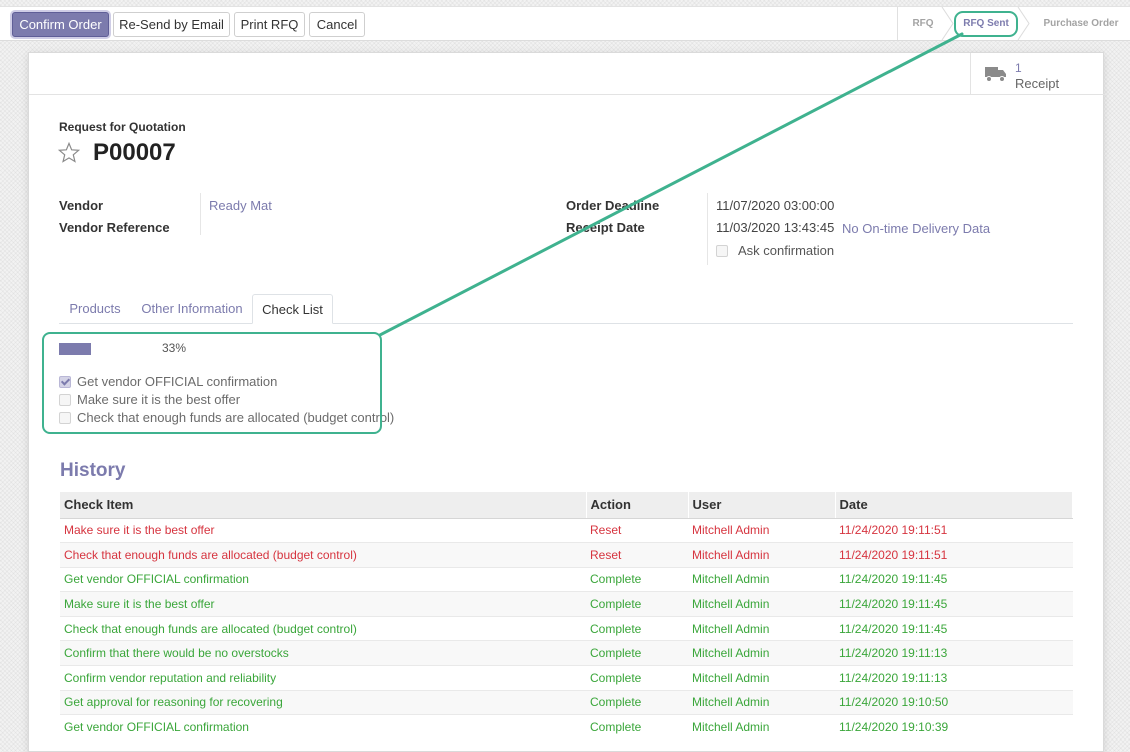 Image resolution: width=1130 pixels, height=752 pixels. Describe the element at coordinates (1037, 83) in the screenshot. I see `receipt-label: Receipt` at that location.